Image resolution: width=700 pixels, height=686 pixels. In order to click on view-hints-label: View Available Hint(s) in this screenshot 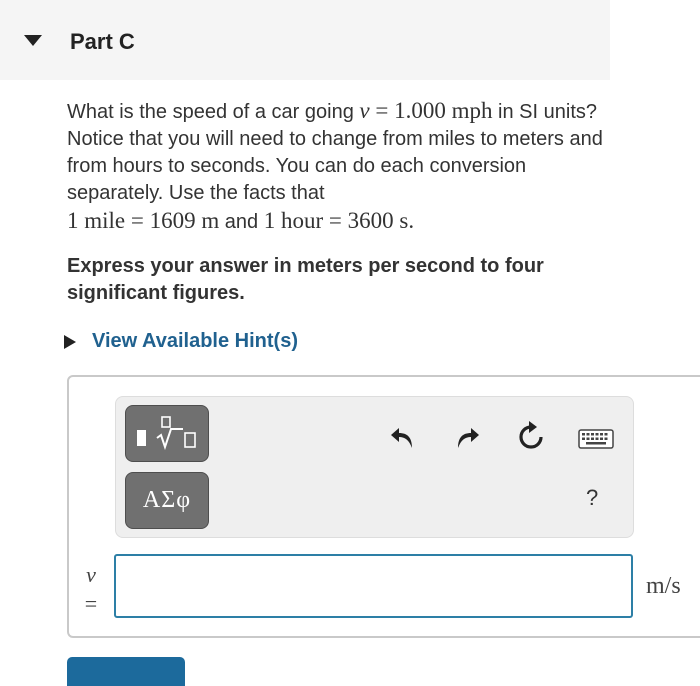, I will do `click(195, 341)`.